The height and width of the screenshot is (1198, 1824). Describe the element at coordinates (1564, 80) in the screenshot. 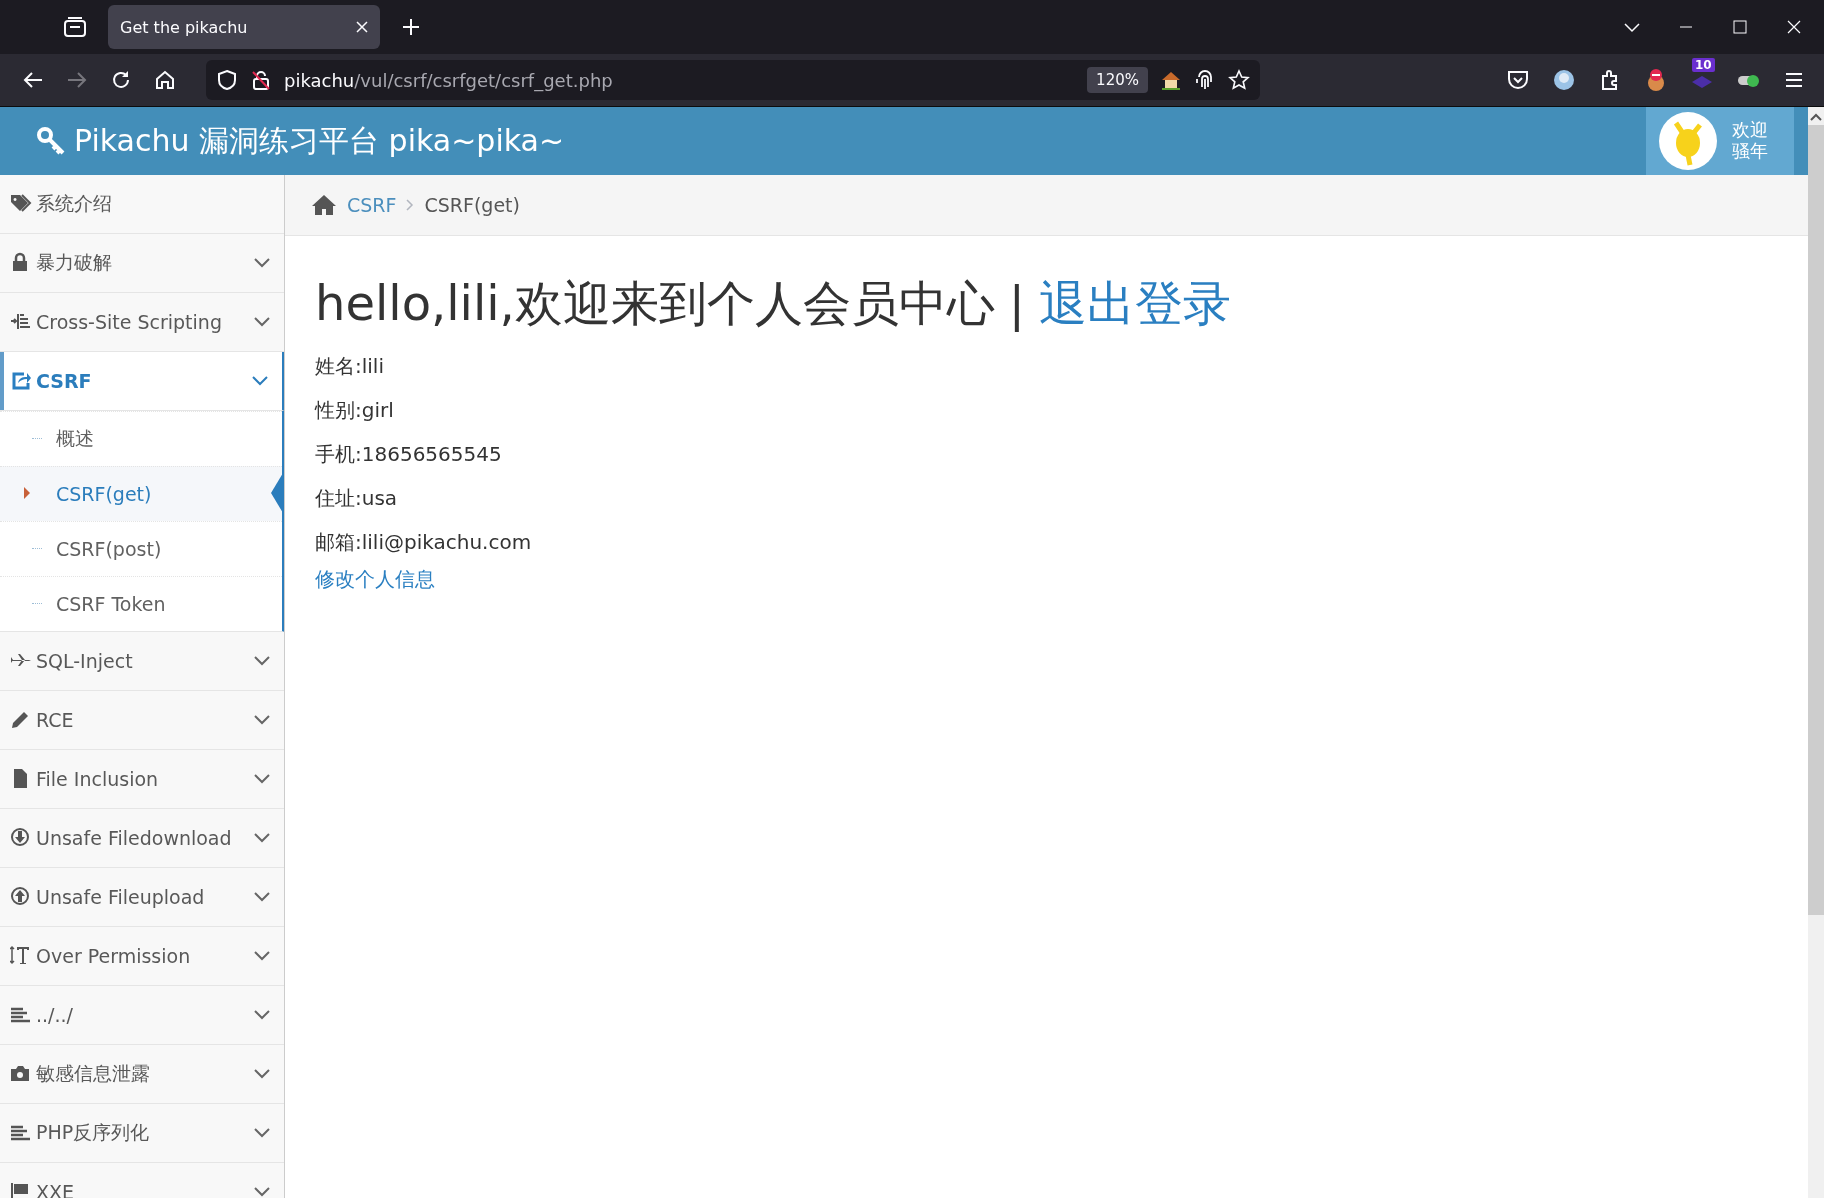

I see `globe-avatar-icon` at that location.